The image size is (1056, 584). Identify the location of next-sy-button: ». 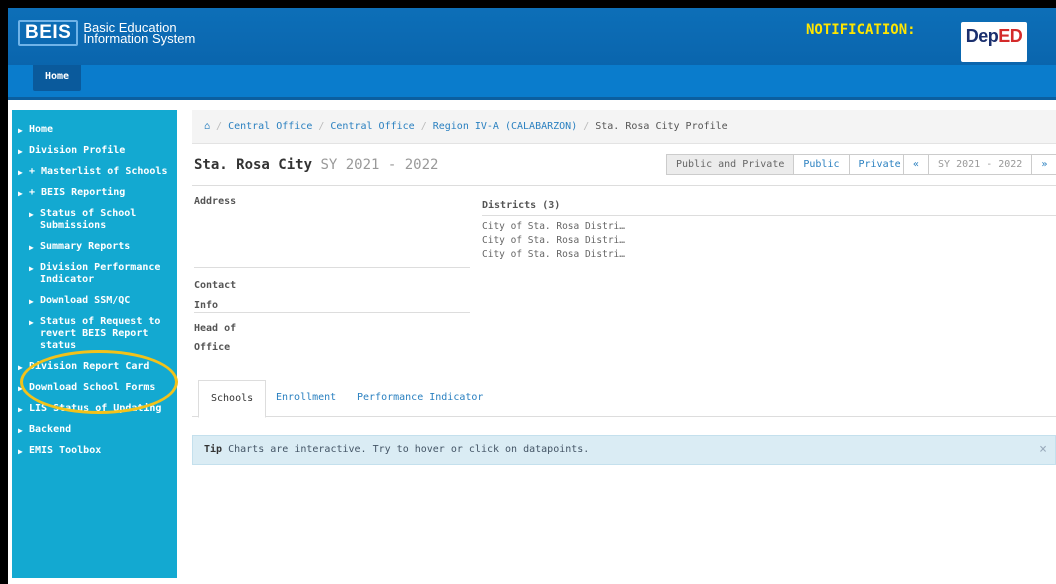
(1043, 164).